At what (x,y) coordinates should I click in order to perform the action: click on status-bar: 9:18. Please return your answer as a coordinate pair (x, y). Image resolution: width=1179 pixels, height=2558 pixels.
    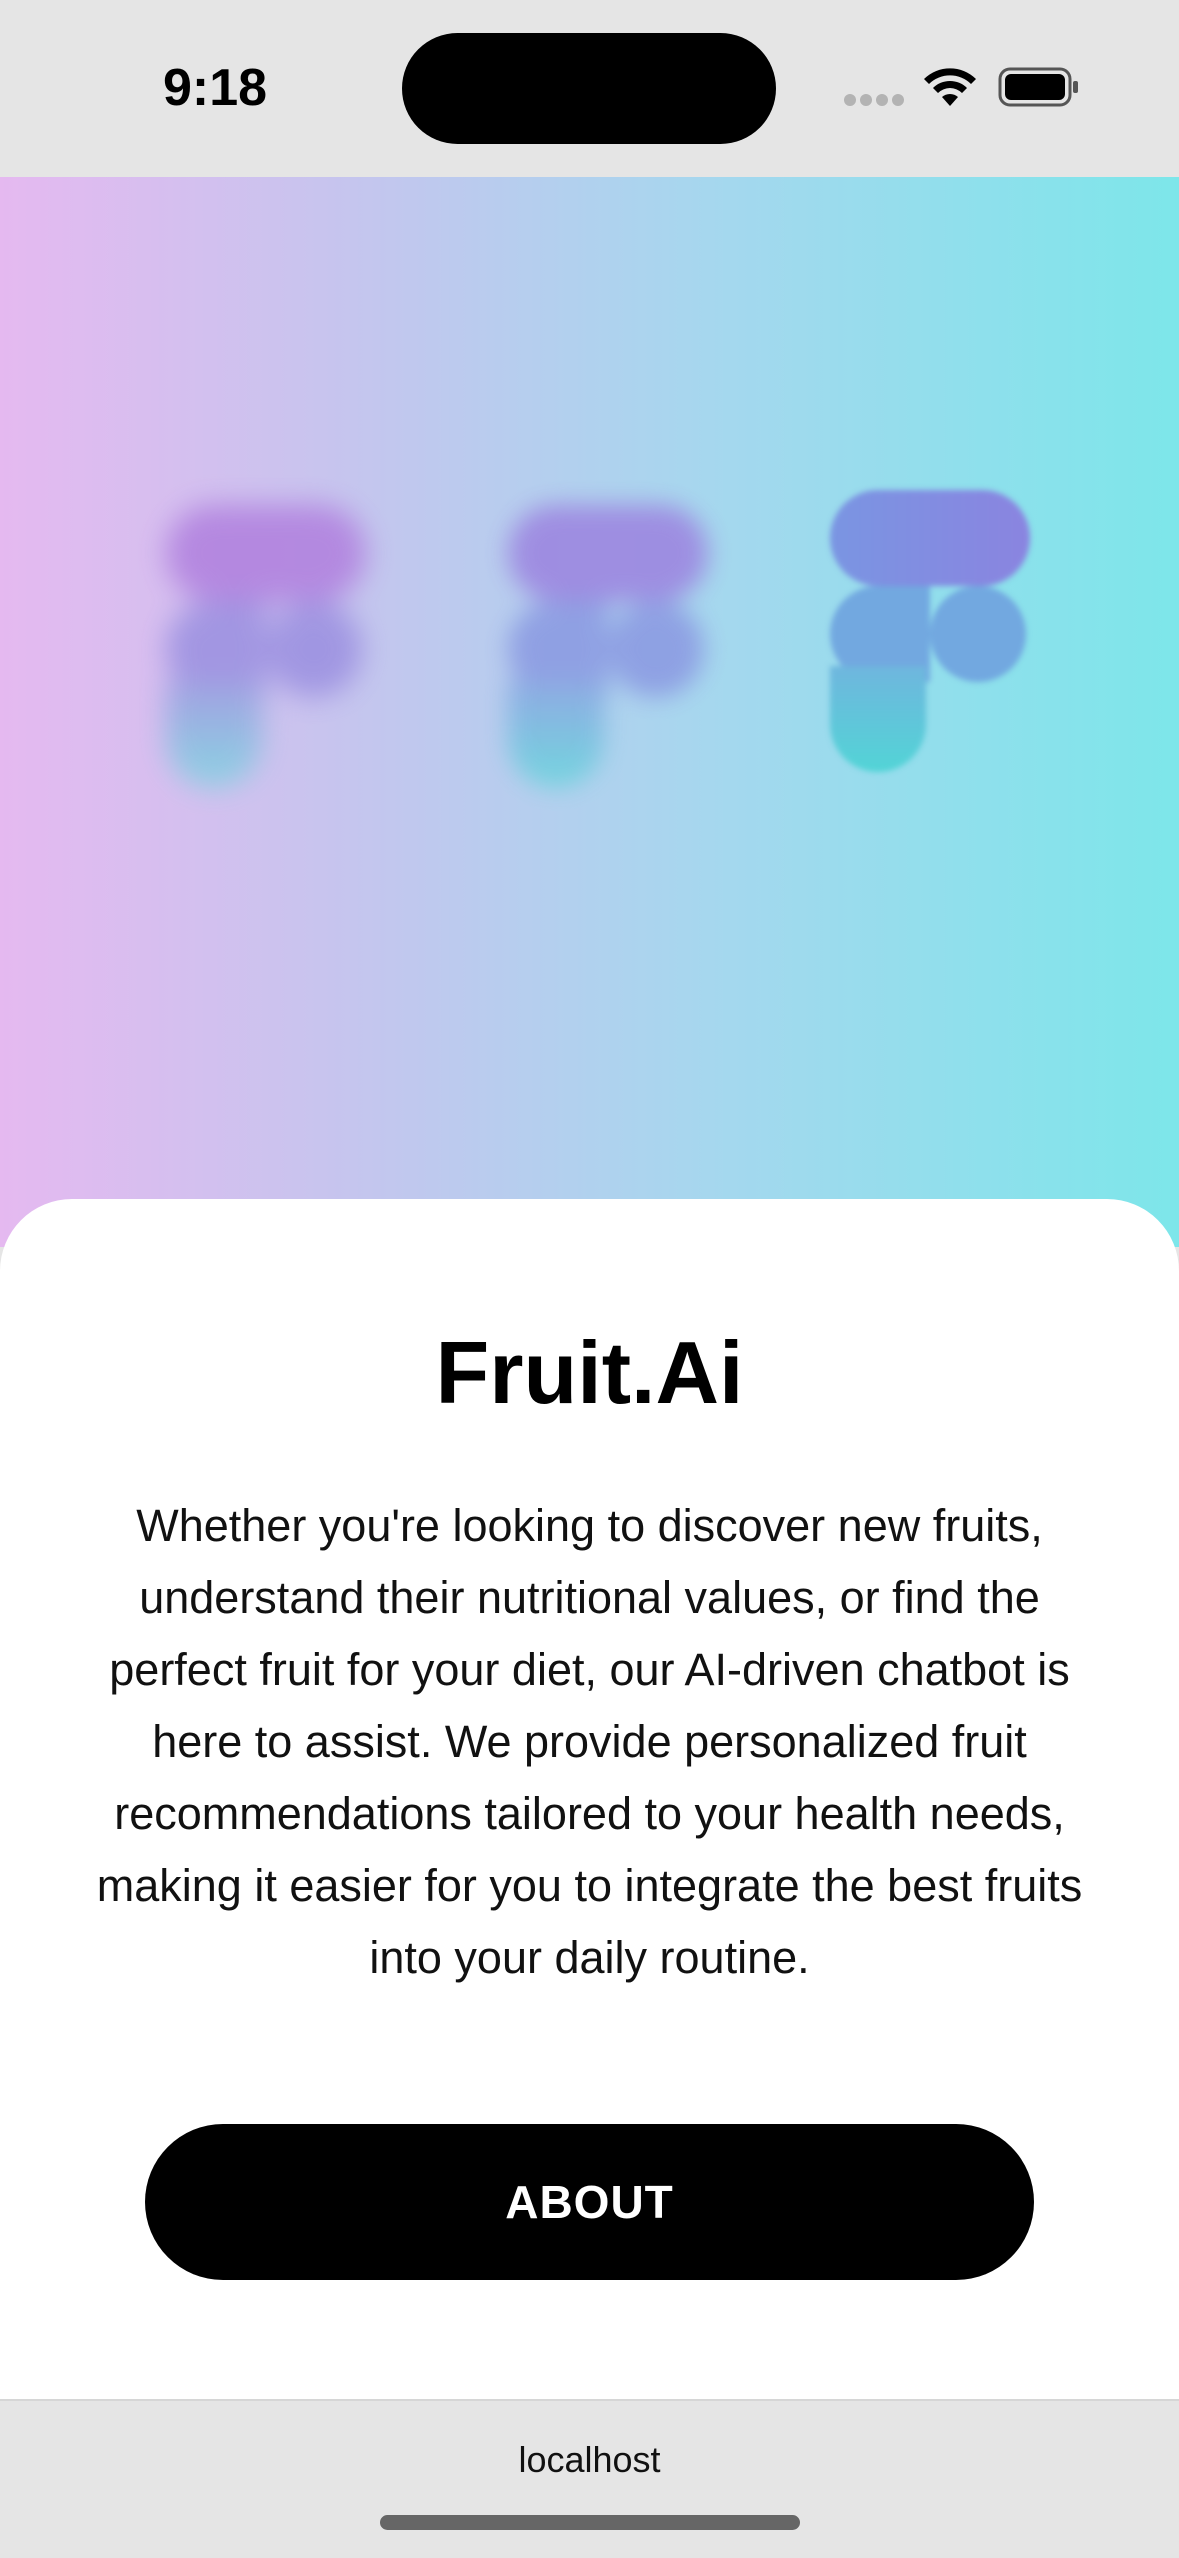
    Looking at the image, I should click on (589, 88).